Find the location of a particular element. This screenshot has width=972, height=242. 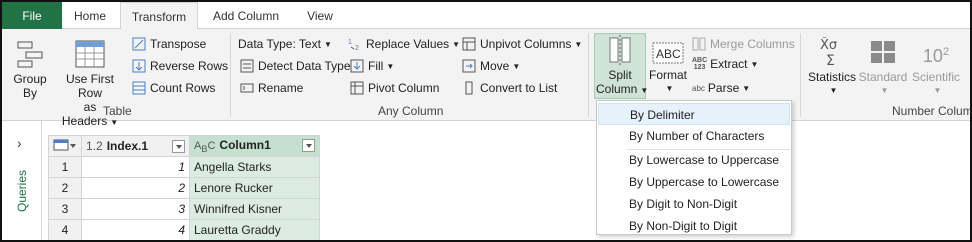

format-icon: ABC is located at coordinates (668, 53).